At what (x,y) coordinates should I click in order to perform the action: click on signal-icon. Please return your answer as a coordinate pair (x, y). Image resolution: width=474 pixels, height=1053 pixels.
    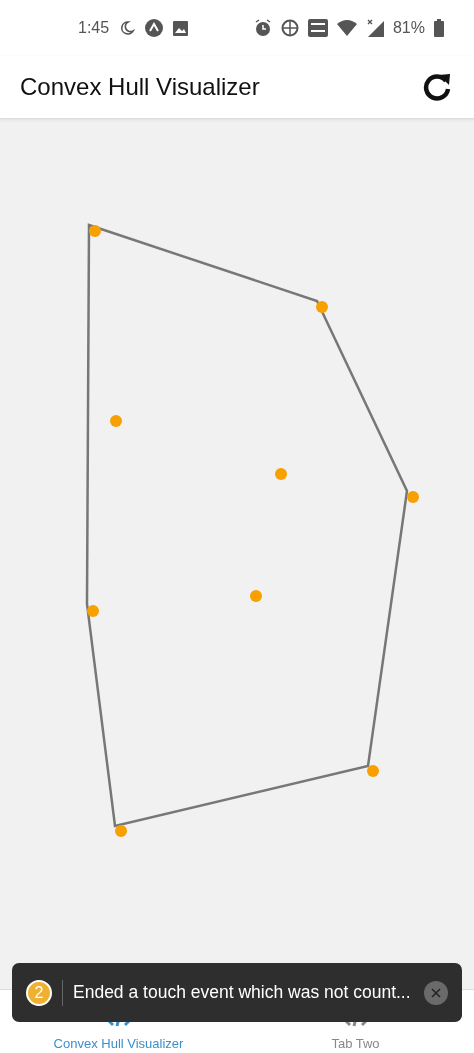
    Looking at the image, I should click on (374, 28).